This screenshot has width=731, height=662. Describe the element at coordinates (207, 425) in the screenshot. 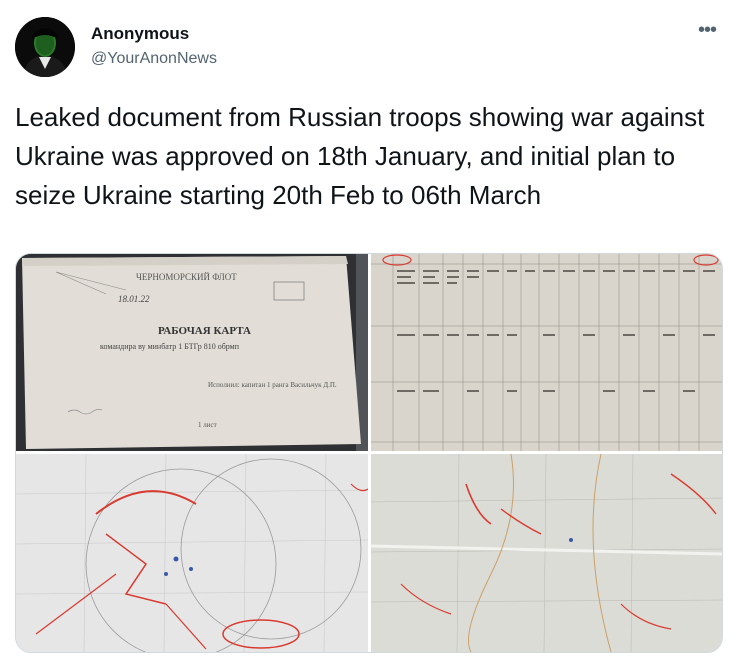

I see `doc-sheet-count: 1 лист` at that location.